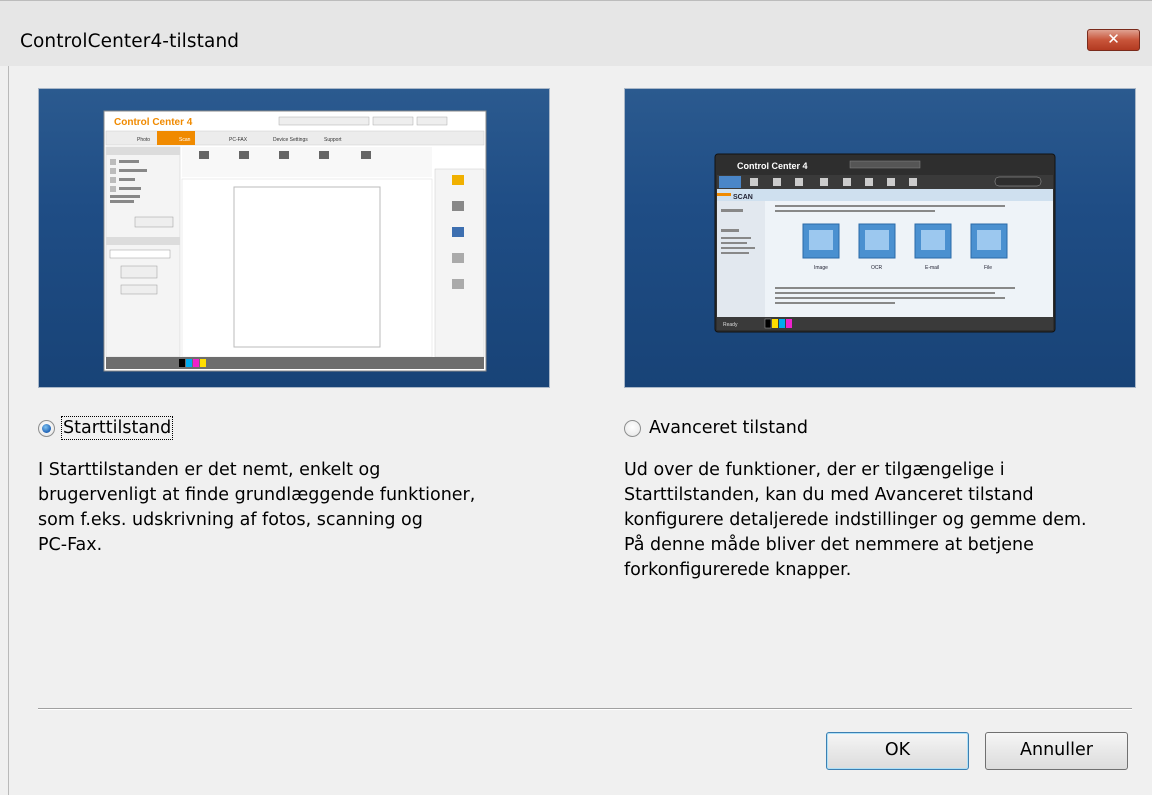 The width and height of the screenshot is (1152, 795). I want to click on close-button: ✕, so click(1113, 40).